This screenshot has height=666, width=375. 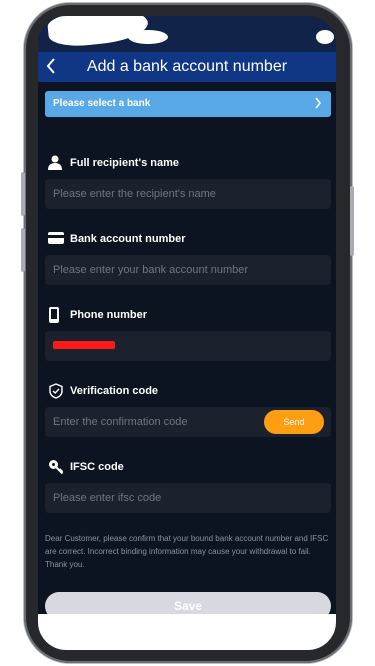 I want to click on power-button, so click(x=352, y=221).